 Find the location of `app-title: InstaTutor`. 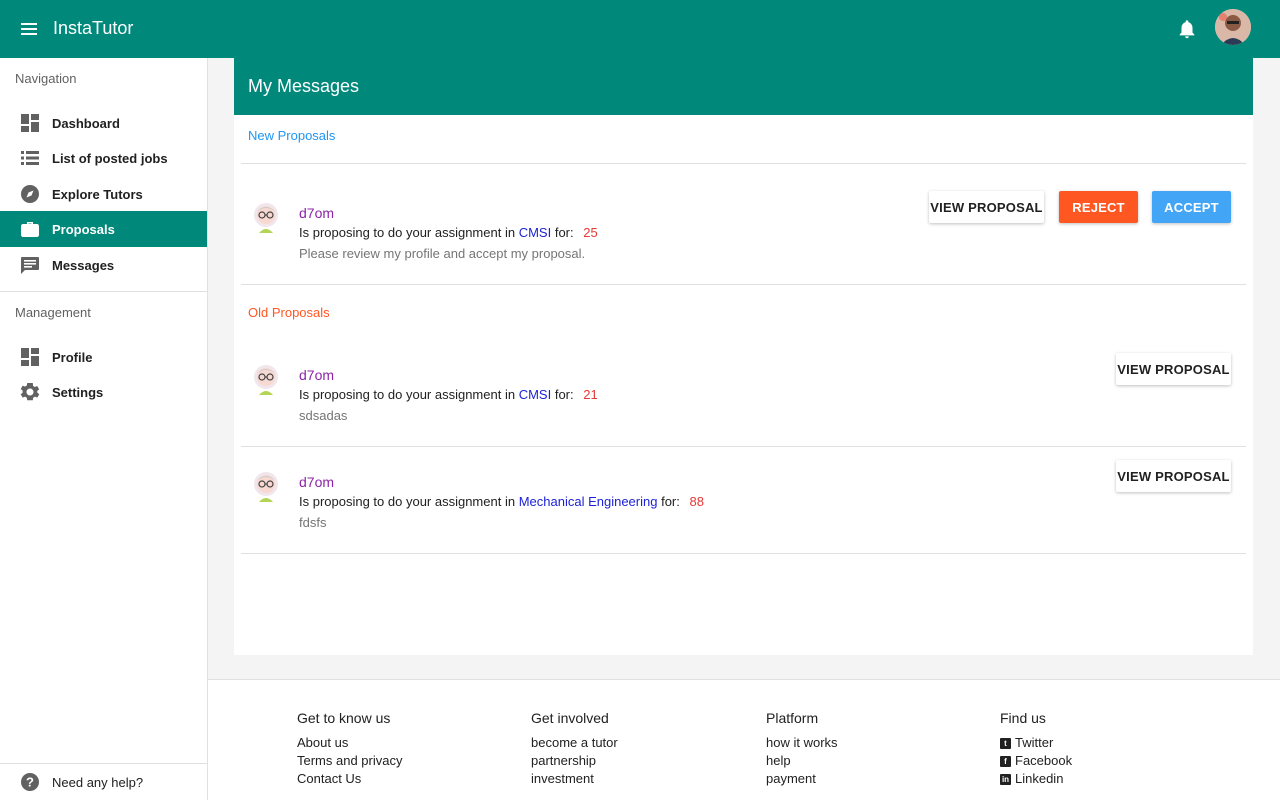

app-title: InstaTutor is located at coordinates (93, 28).